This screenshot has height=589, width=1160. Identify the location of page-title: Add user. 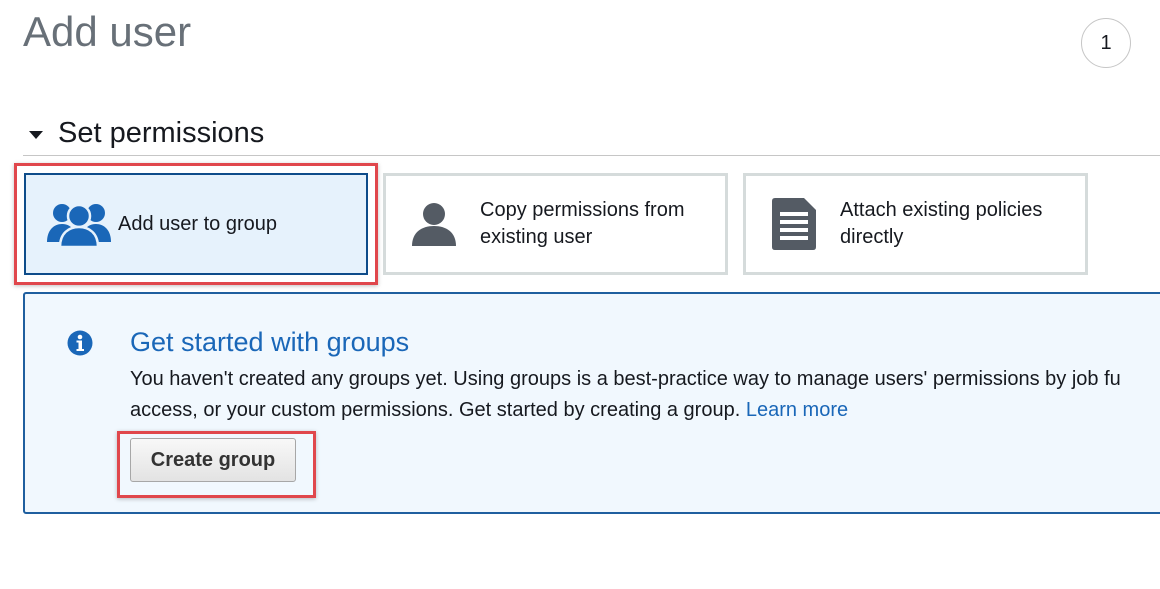
(107, 31).